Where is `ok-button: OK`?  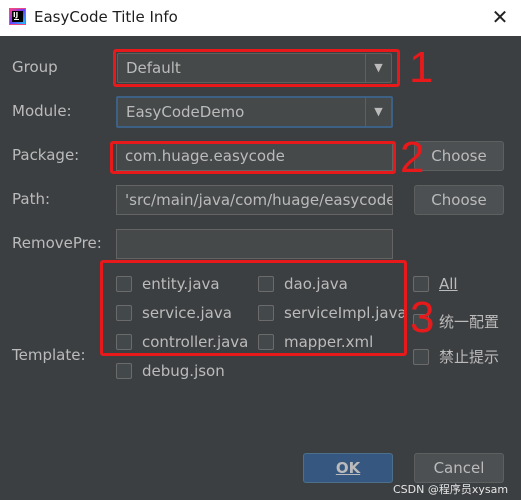 ok-button: OK is located at coordinates (348, 468).